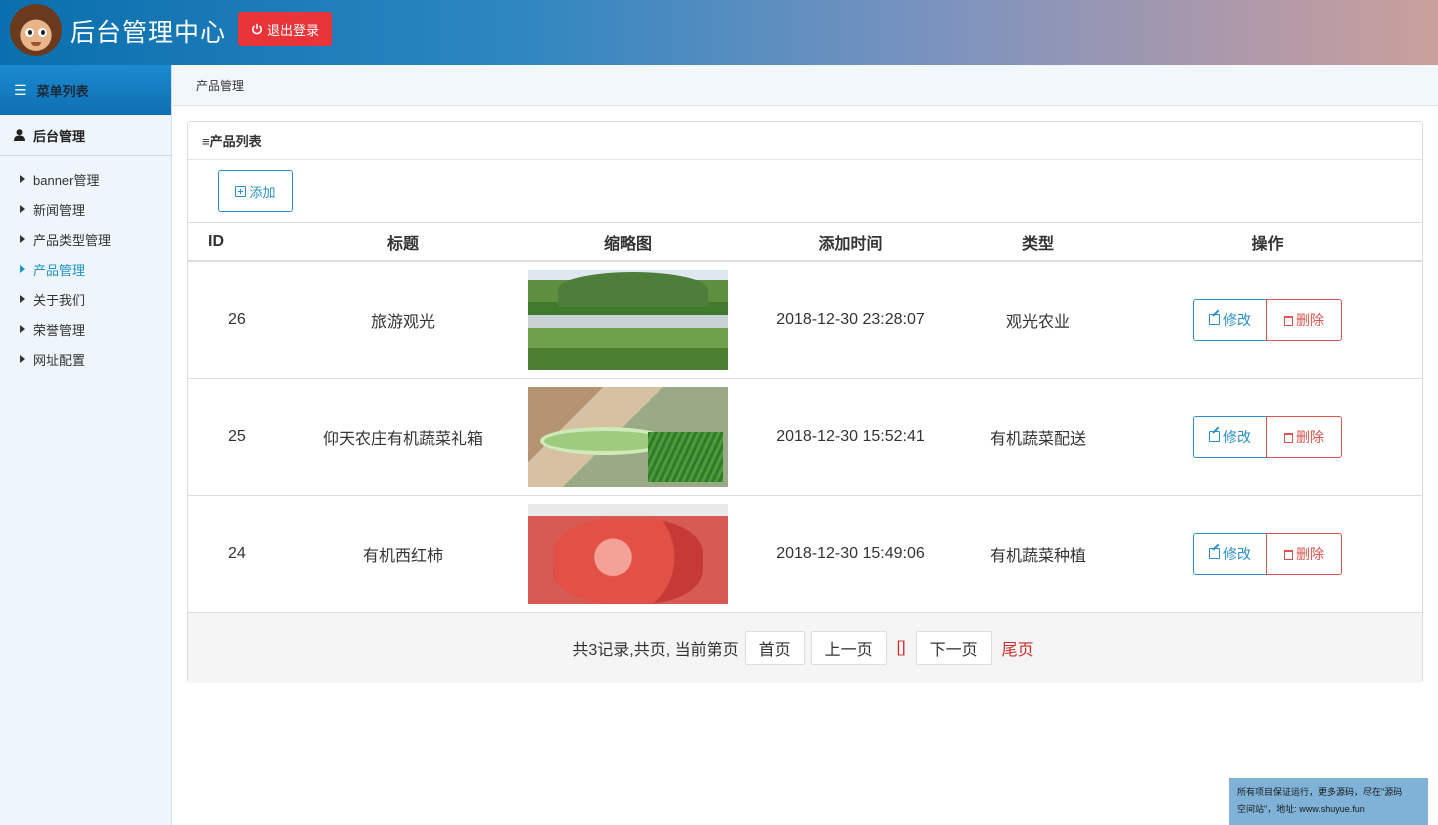 This screenshot has width=1438, height=825. I want to click on logout-button: 退出登录, so click(285, 29).